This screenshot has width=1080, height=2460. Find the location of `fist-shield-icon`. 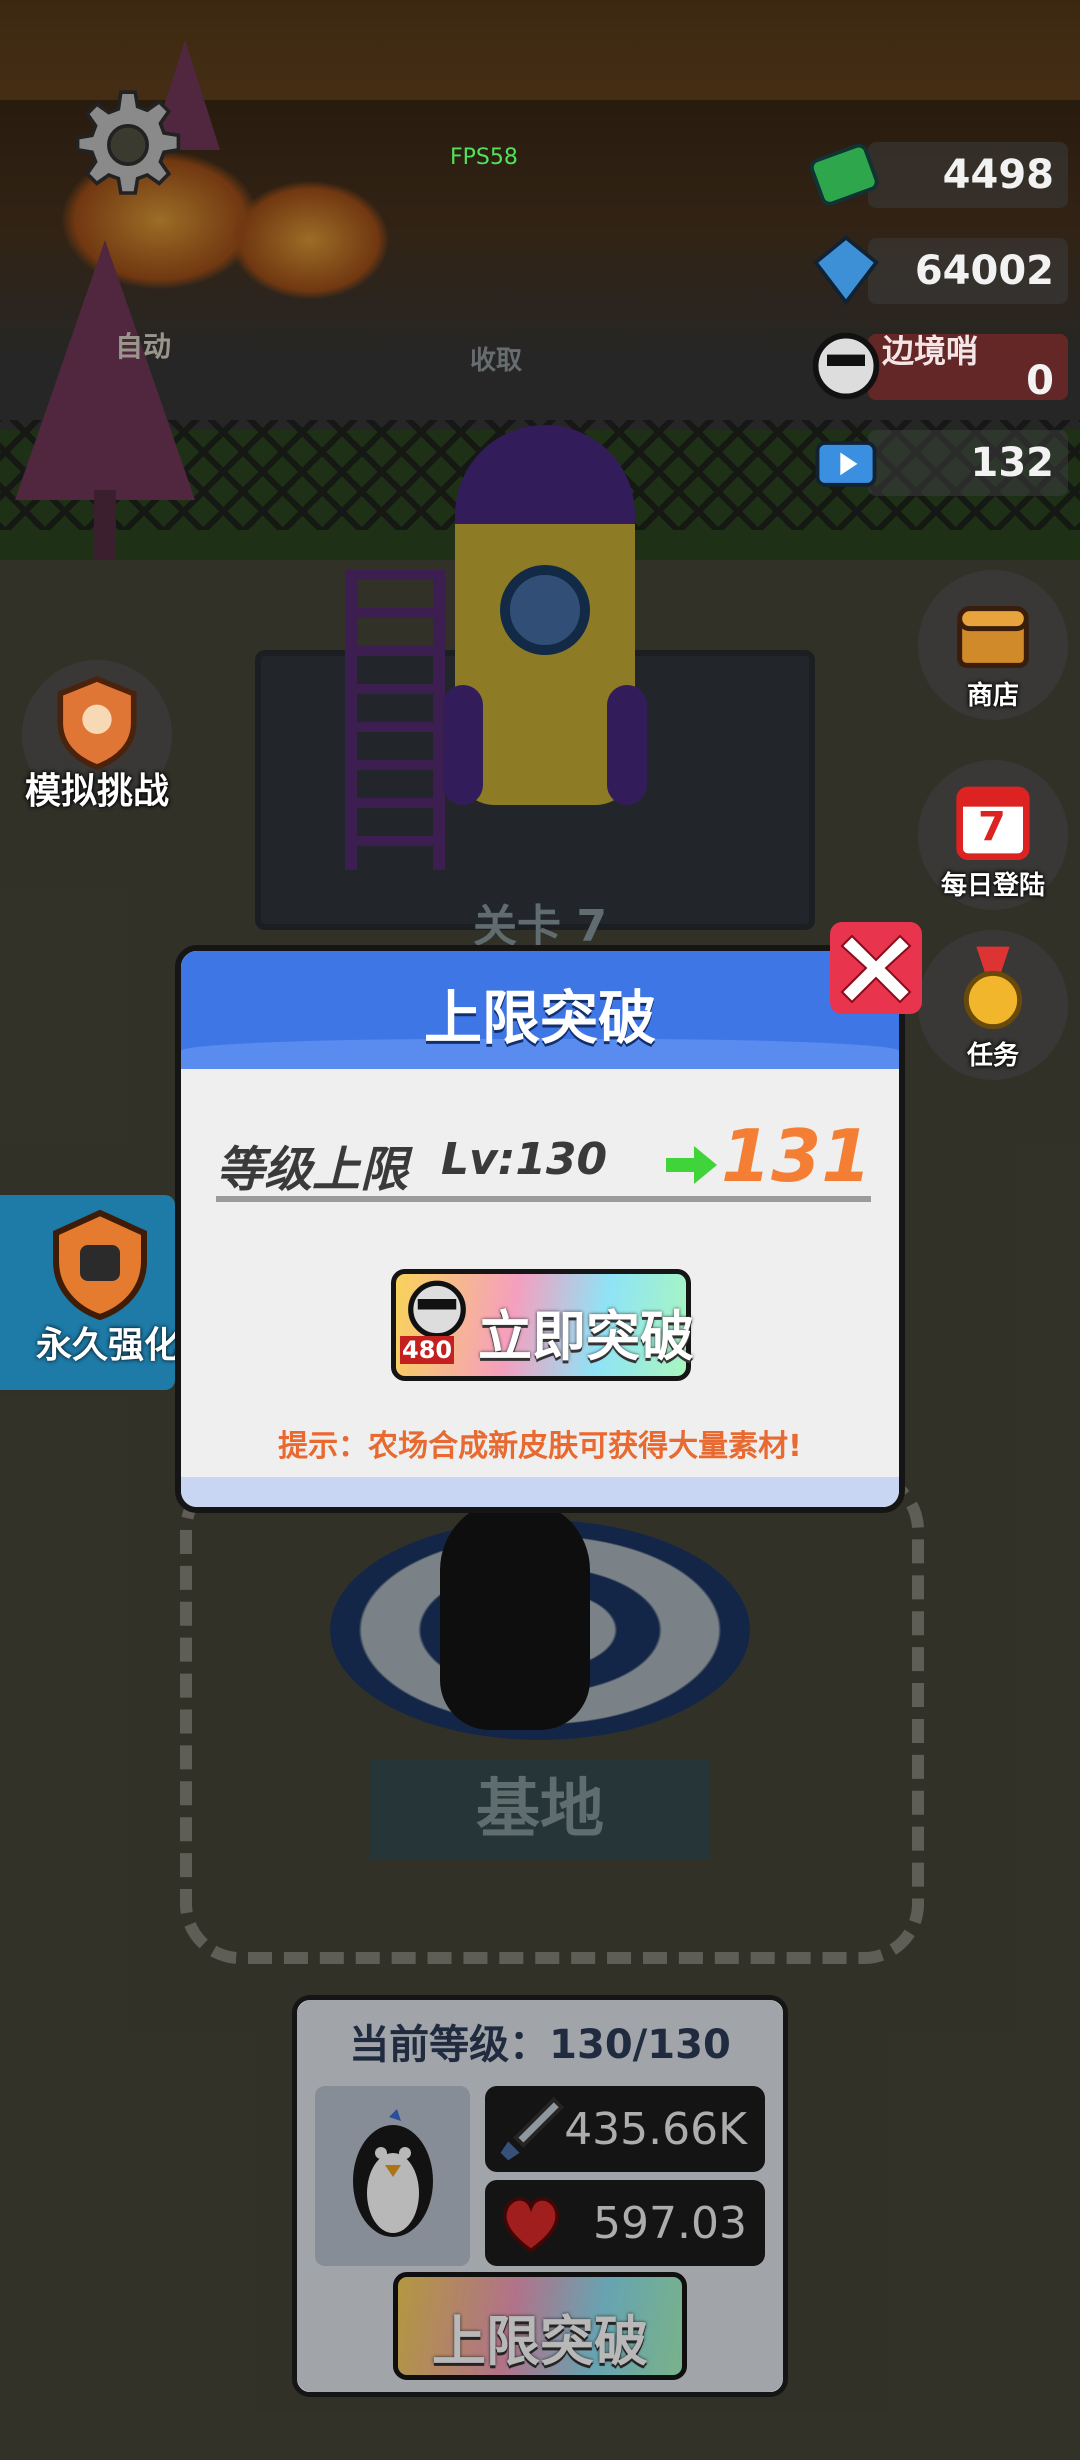

fist-shield-icon is located at coordinates (100, 1265).